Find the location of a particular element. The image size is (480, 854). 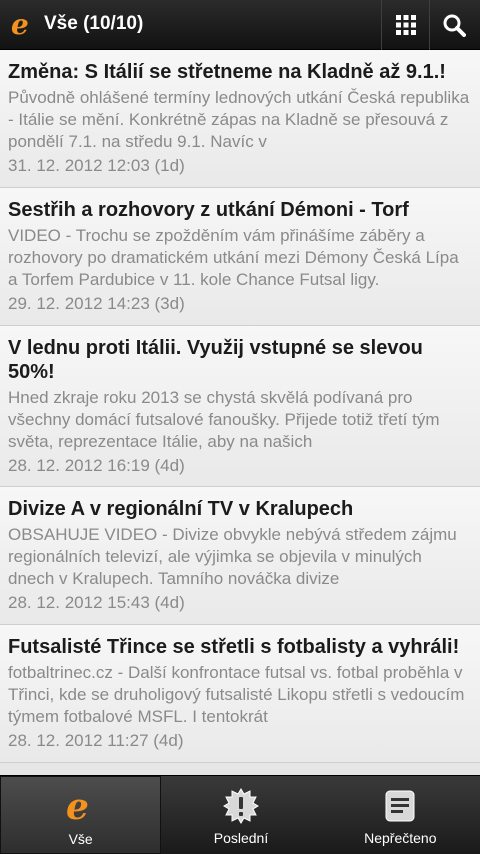

document-icon is located at coordinates (400, 806).